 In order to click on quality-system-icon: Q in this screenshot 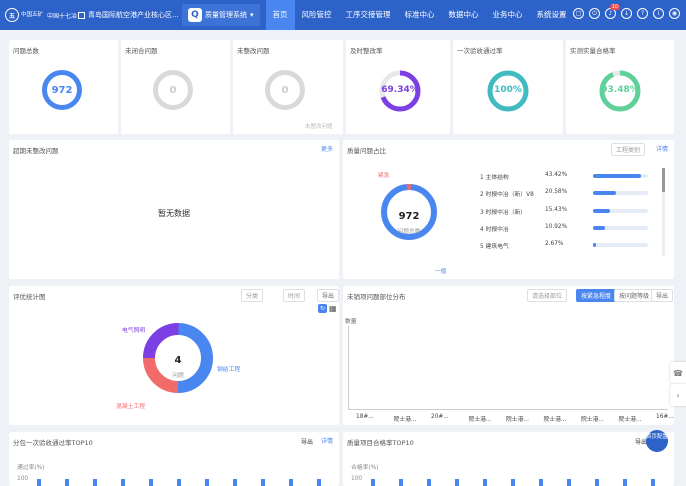, I will do `click(195, 15)`.